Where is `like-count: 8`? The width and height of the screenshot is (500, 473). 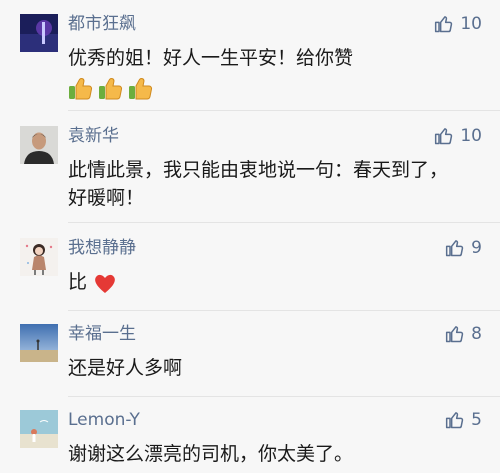
like-count: 8 is located at coordinates (476, 334).